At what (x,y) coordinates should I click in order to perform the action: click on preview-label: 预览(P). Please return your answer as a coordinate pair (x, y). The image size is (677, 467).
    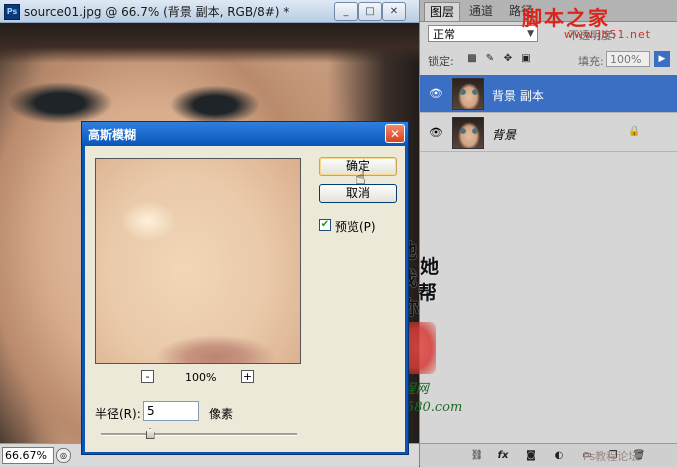
    Looking at the image, I should click on (355, 227).